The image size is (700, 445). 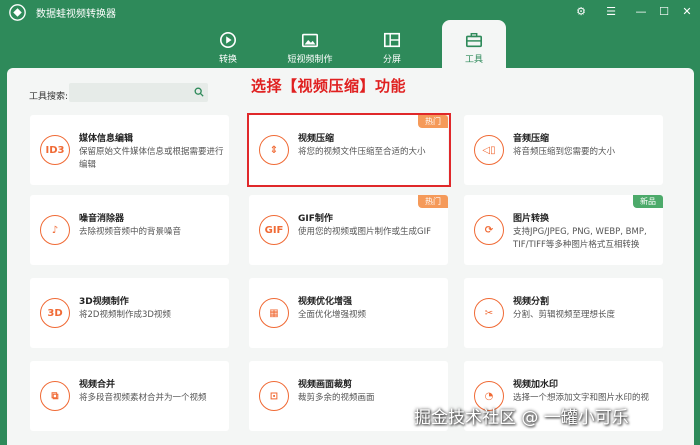 I want to click on crop-icon: ⊡, so click(x=274, y=396).